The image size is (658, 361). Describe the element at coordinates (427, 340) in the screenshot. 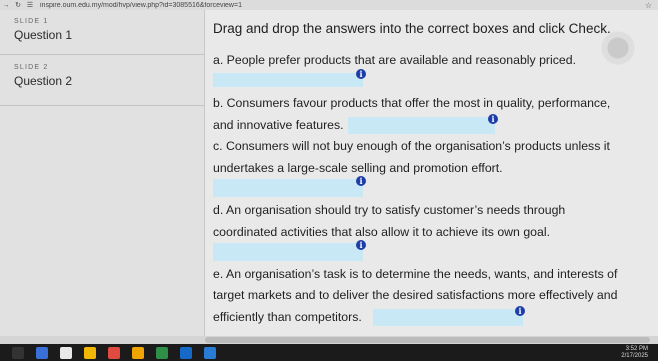

I see `scrollbar-thumb` at that location.